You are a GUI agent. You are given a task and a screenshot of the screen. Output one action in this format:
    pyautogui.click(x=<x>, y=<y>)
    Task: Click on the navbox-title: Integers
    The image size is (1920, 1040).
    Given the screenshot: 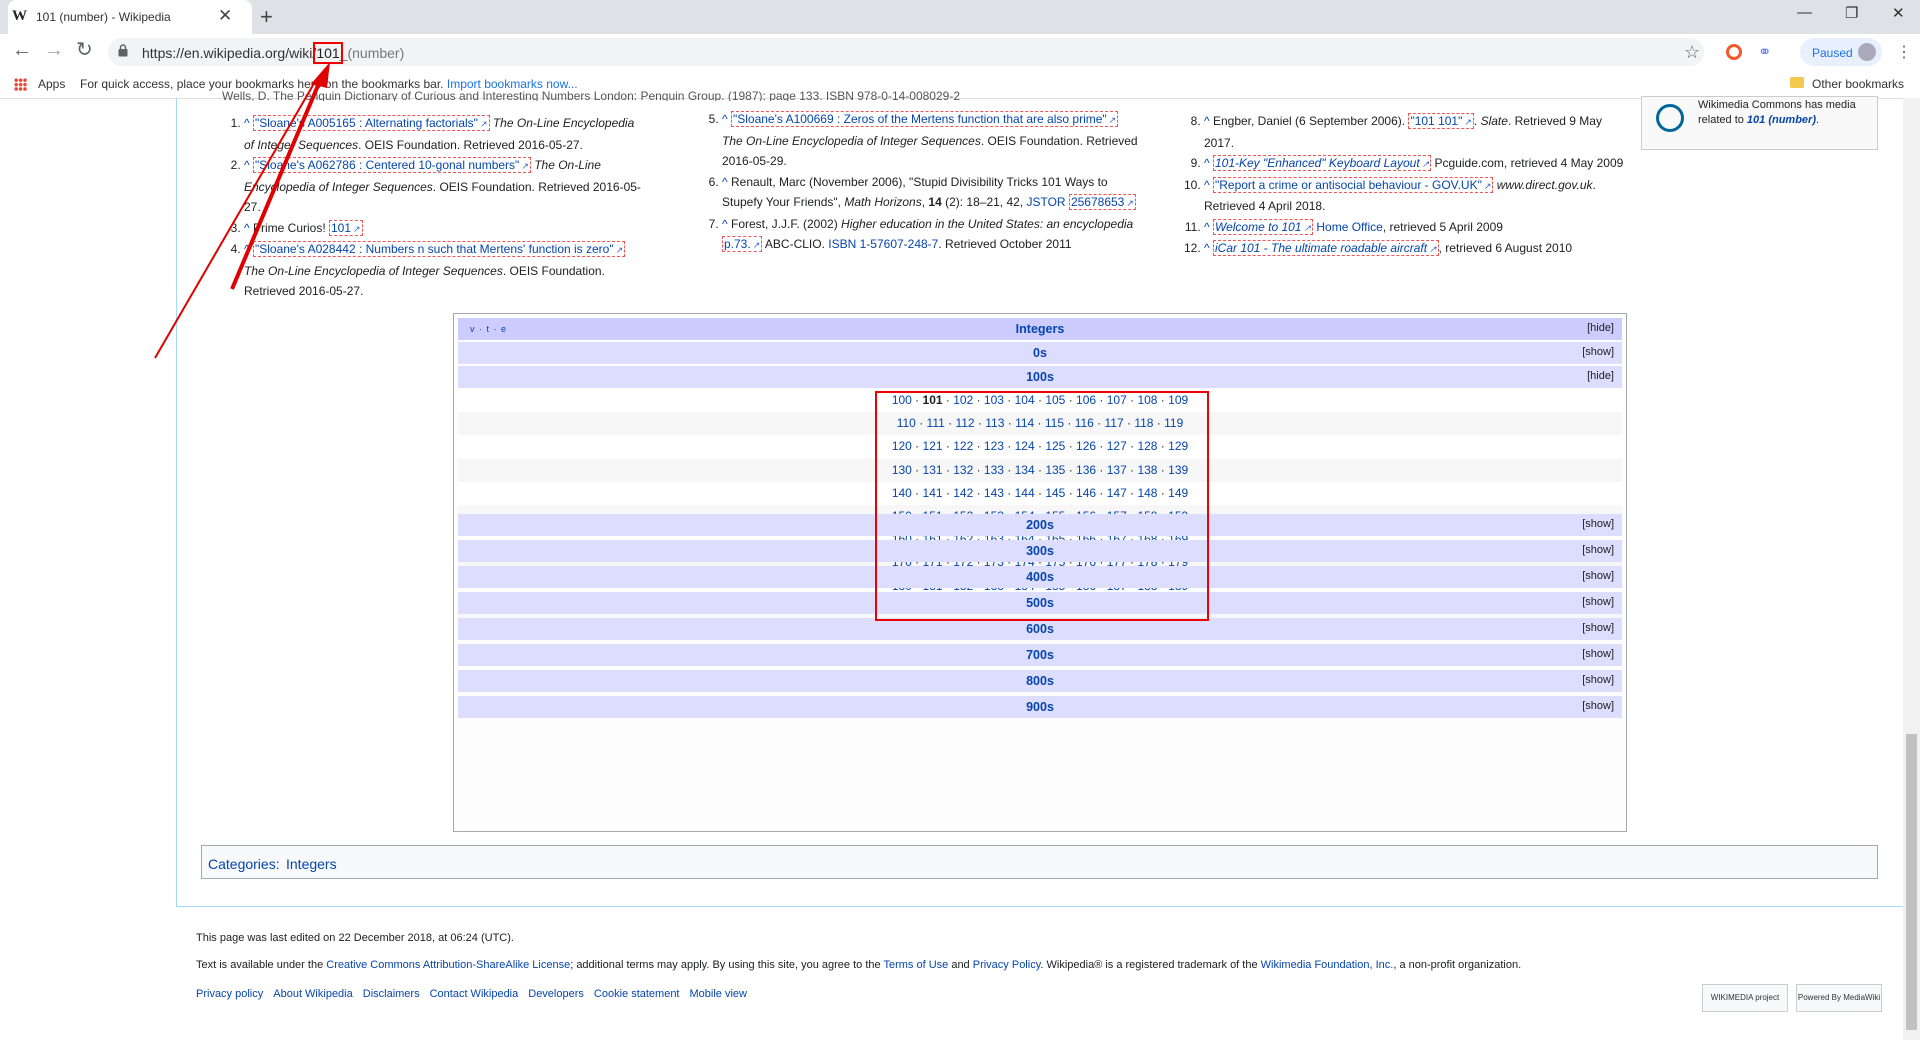 What is the action you would take?
    pyautogui.click(x=1040, y=329)
    